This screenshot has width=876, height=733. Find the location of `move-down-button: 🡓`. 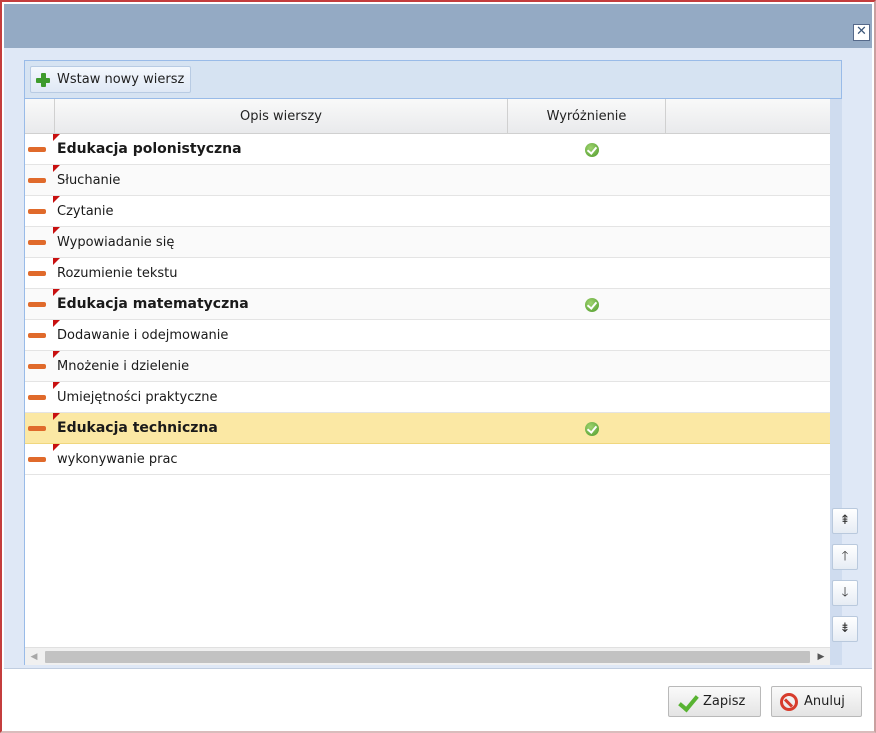

move-down-button: 🡓 is located at coordinates (845, 593).